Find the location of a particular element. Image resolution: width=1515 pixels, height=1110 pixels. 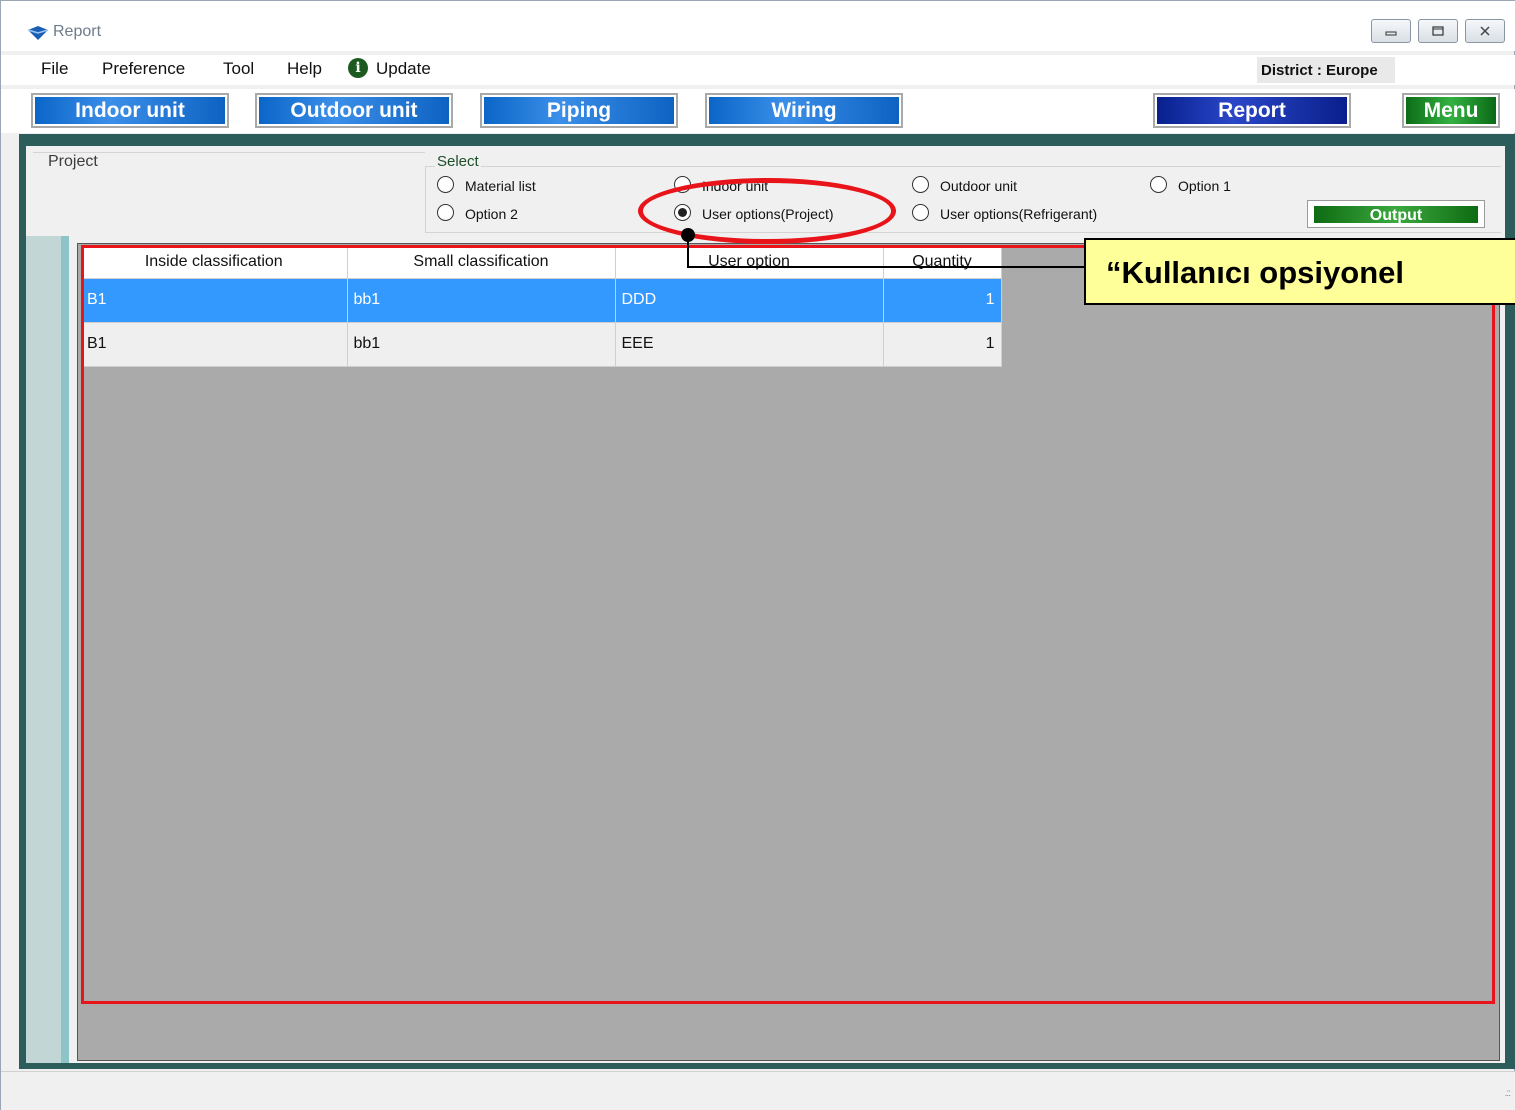

report-button: Report is located at coordinates (1252, 110).